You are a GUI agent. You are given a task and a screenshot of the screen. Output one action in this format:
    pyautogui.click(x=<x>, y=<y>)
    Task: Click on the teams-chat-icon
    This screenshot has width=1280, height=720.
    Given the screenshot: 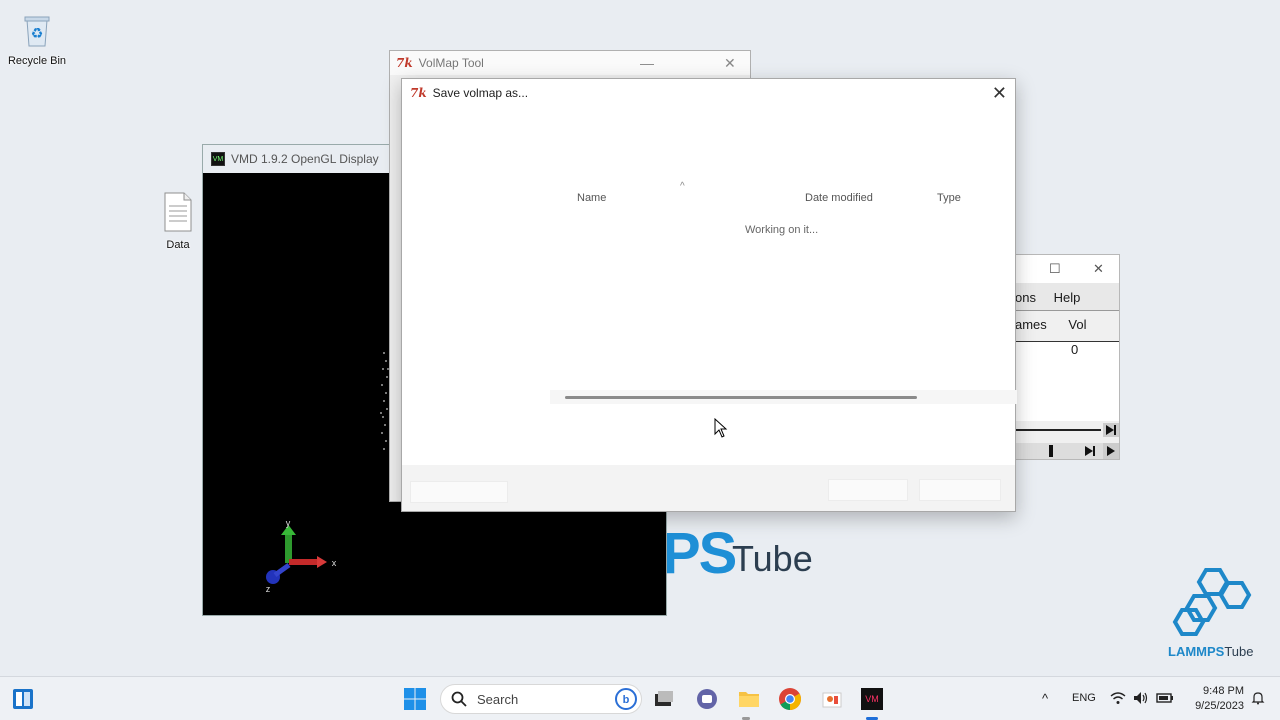 What is the action you would take?
    pyautogui.click(x=707, y=699)
    